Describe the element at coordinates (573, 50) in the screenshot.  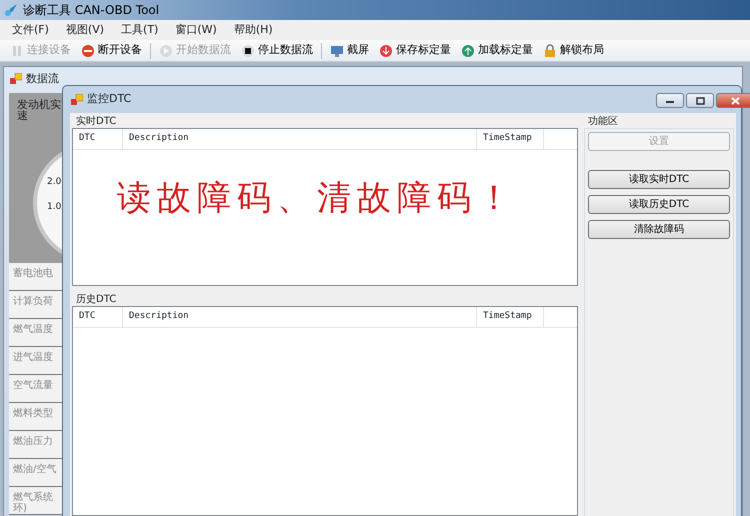
I see `toolbar-button: 解锁布局` at that location.